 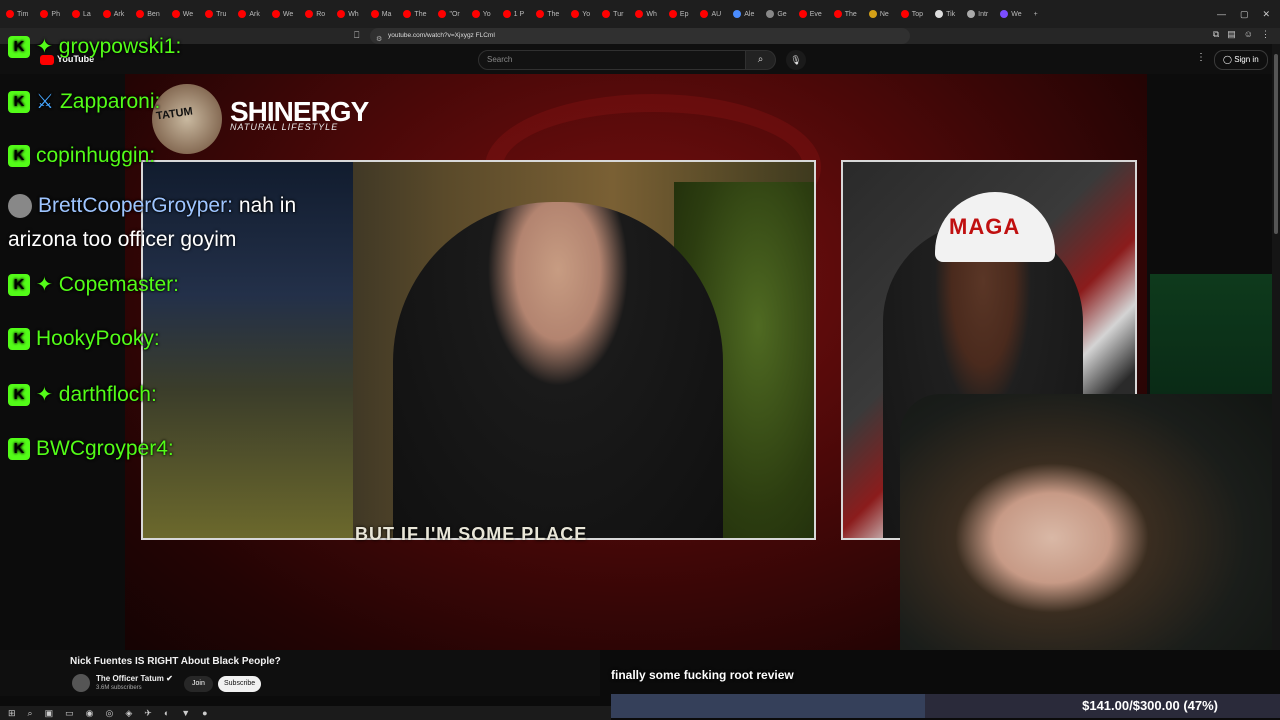 What do you see at coordinates (912, 14) in the screenshot?
I see `browser-tab: Top` at bounding box center [912, 14].